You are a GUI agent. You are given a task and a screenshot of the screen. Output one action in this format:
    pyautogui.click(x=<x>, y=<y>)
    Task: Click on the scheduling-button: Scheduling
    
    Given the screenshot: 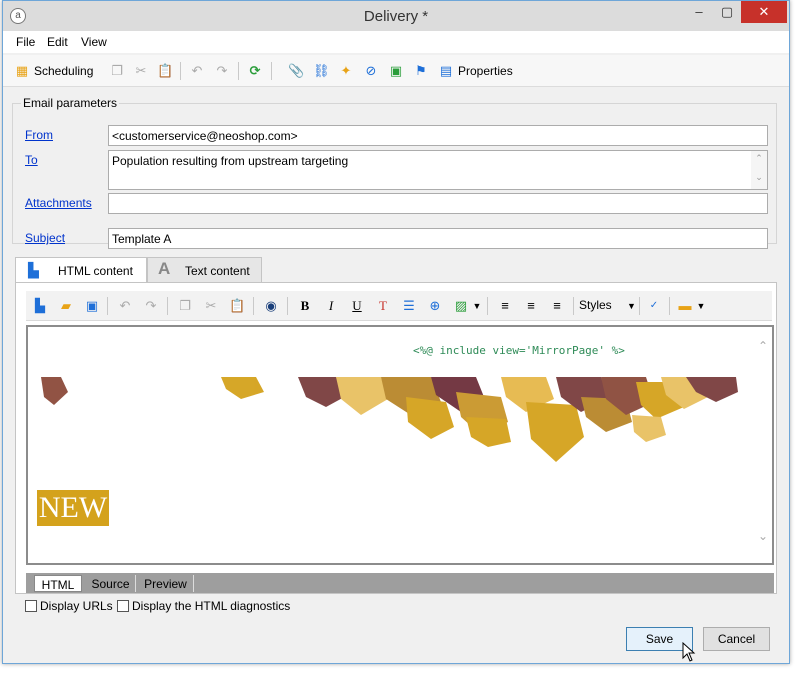 What is the action you would take?
    pyautogui.click(x=63, y=71)
    